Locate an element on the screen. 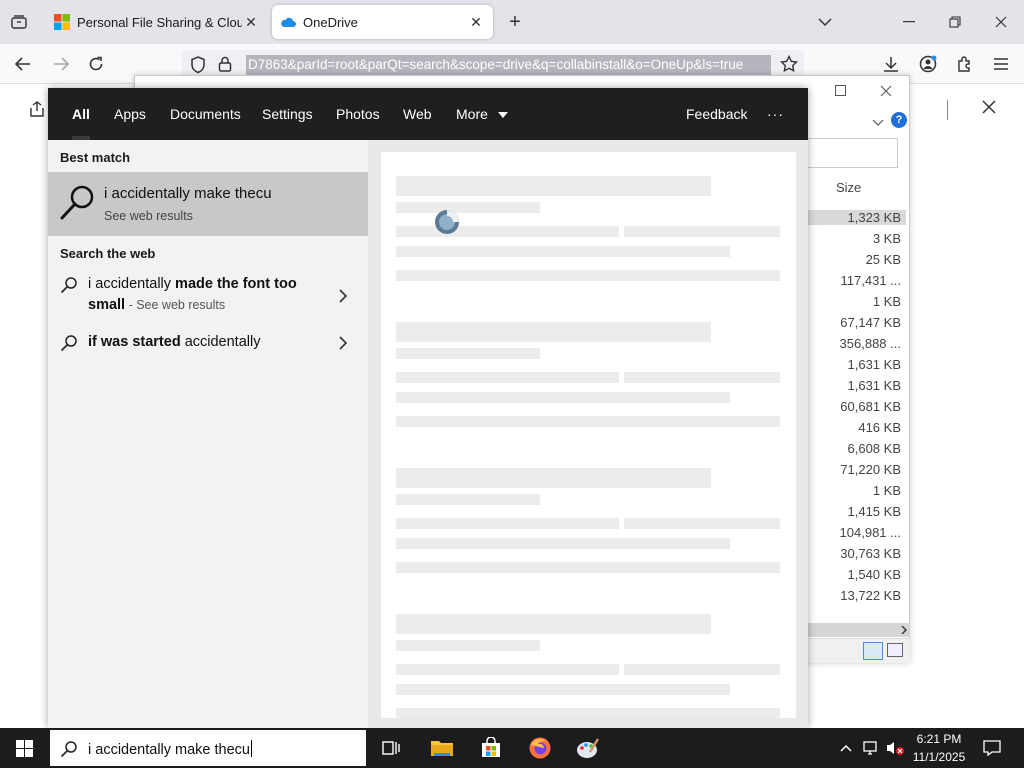  filter-tab-web: Web is located at coordinates (417, 114).